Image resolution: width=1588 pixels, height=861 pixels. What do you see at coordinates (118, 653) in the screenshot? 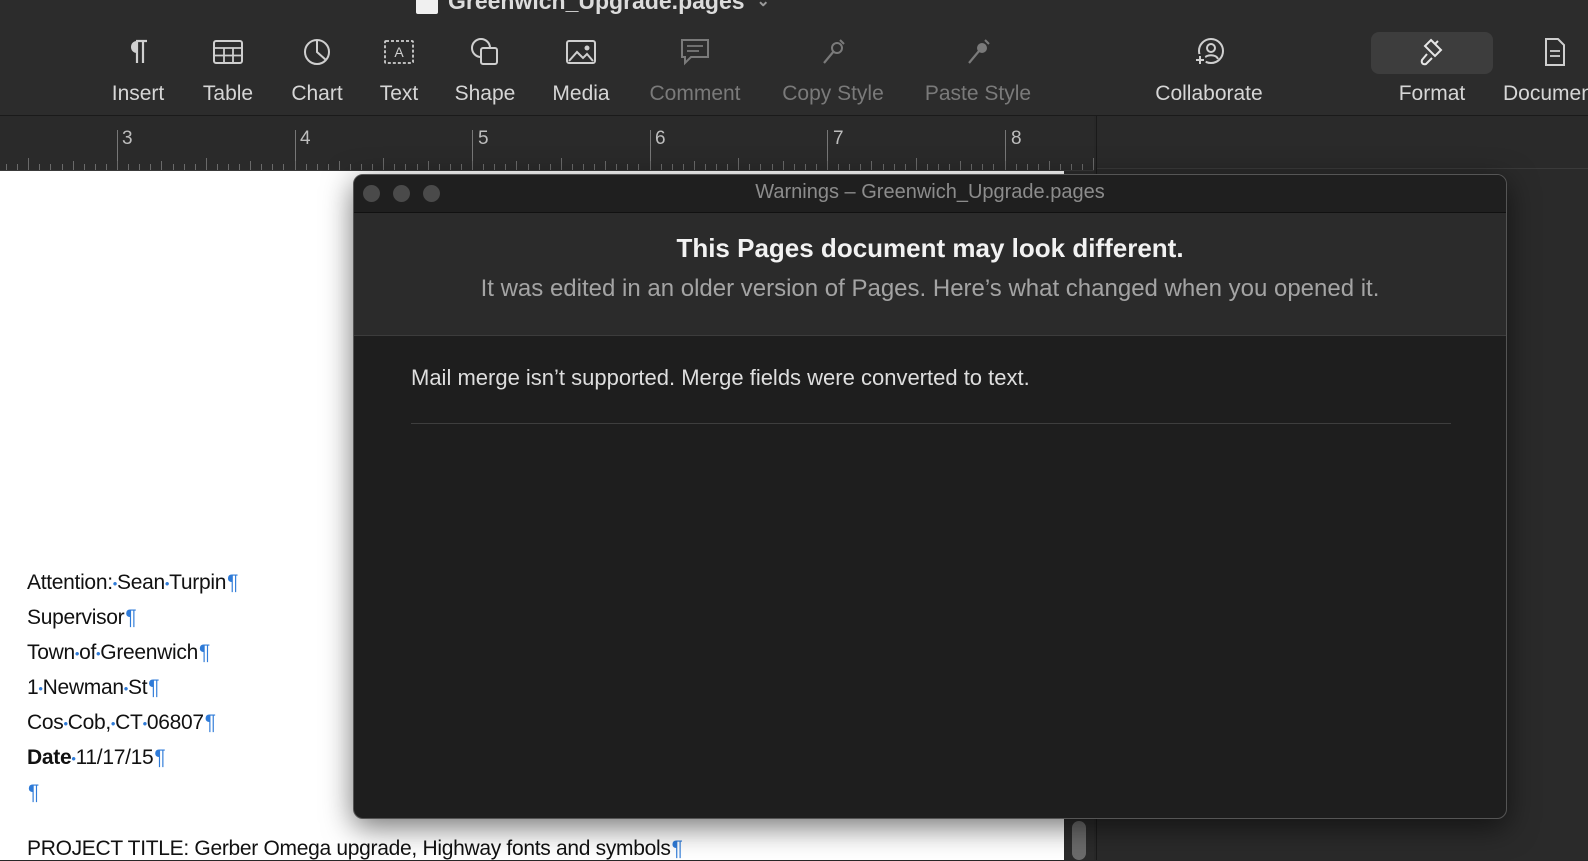
I see `organization-line: Town•of•Greenwich¶` at bounding box center [118, 653].